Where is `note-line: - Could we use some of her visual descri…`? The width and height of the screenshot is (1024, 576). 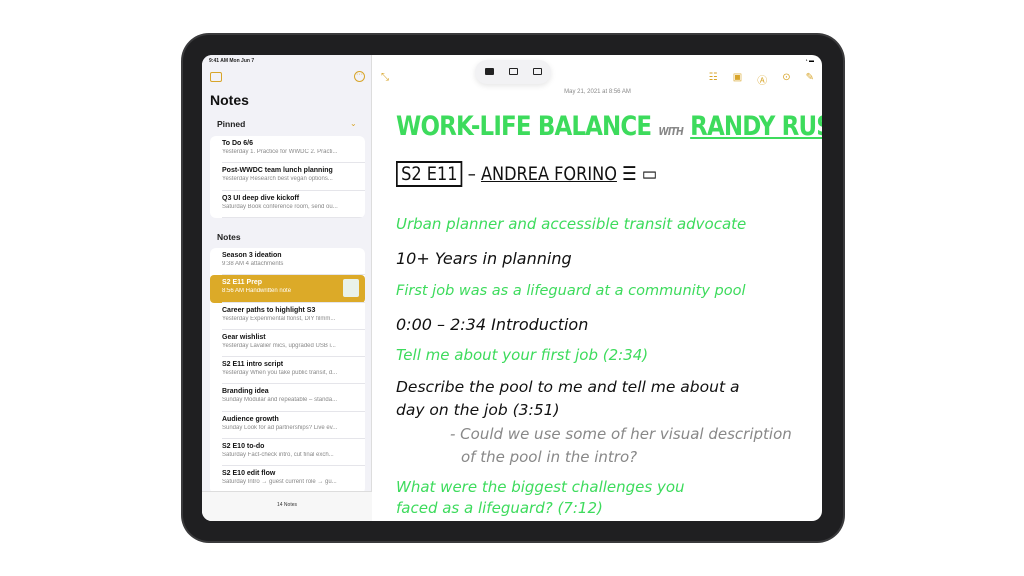
note-line: - Could we use some of her visual descri… is located at coordinates (621, 434).